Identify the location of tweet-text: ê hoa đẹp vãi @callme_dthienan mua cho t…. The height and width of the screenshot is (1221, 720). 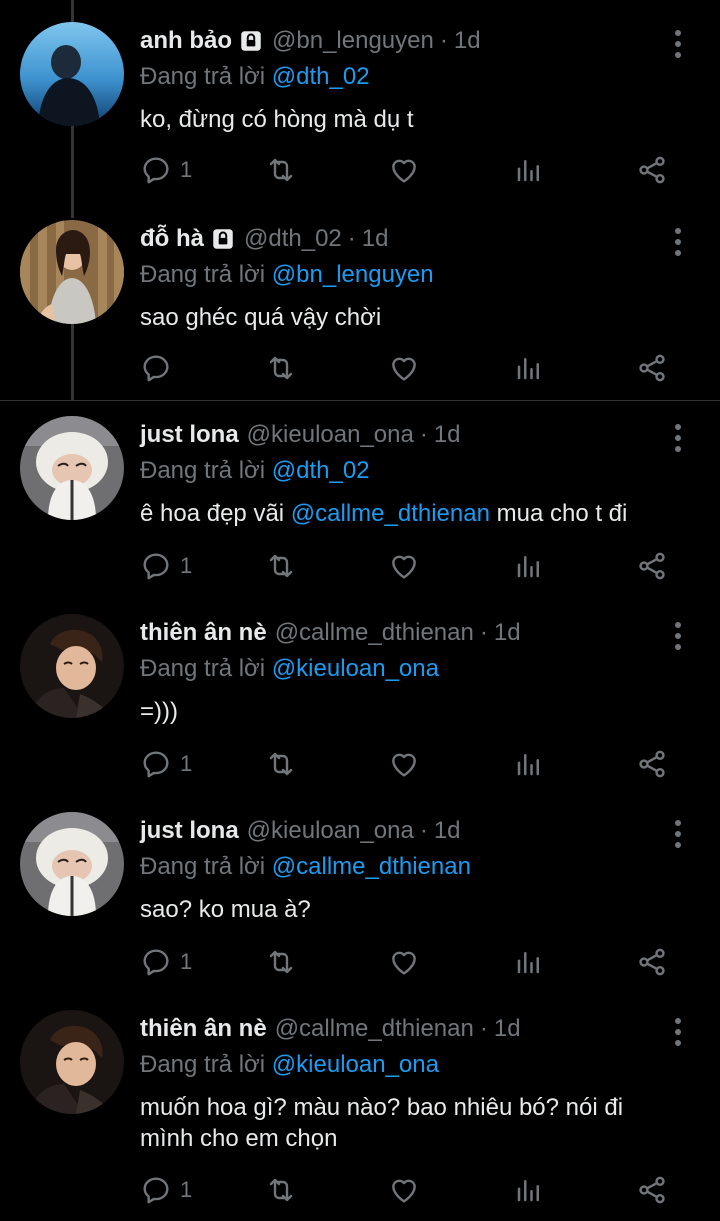
(410, 513).